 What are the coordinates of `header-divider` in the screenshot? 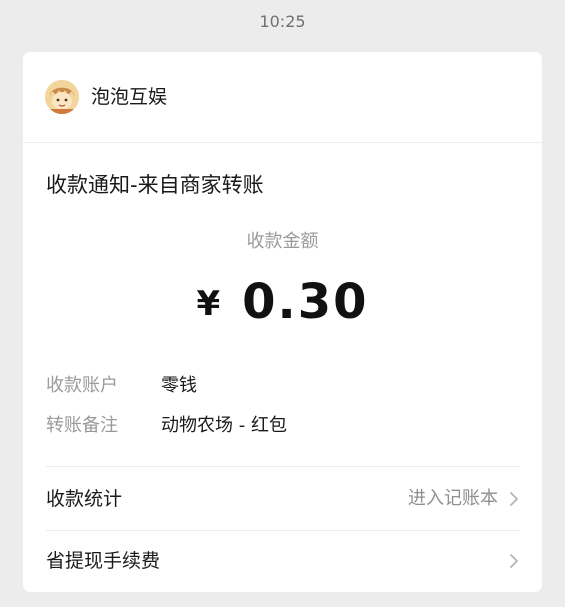 It's located at (282, 142).